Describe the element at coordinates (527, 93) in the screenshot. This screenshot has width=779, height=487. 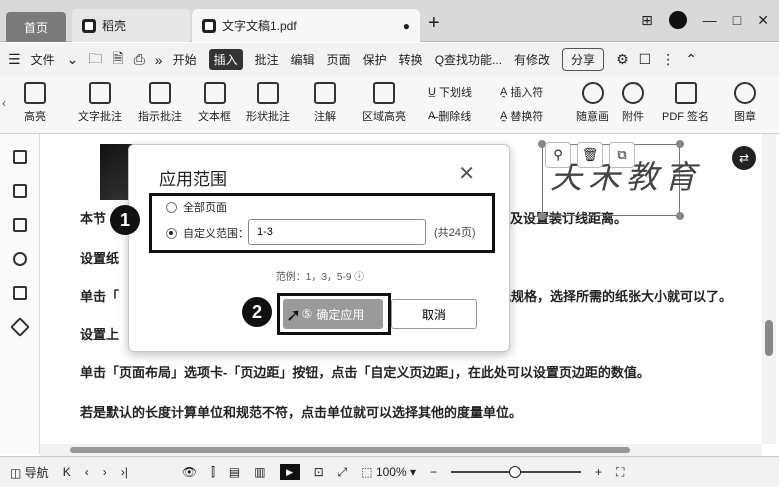
I see `insert-mark-label: 插入符` at that location.